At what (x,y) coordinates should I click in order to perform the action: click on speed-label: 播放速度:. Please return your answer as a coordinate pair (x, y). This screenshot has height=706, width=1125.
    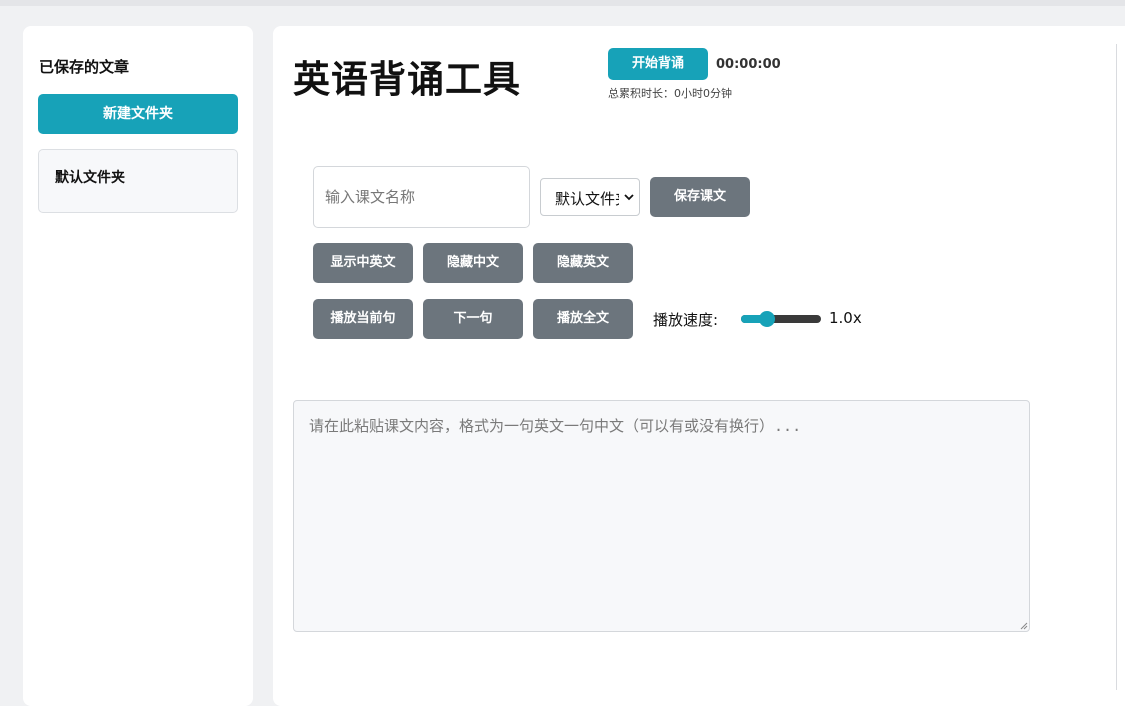
    Looking at the image, I should click on (686, 320).